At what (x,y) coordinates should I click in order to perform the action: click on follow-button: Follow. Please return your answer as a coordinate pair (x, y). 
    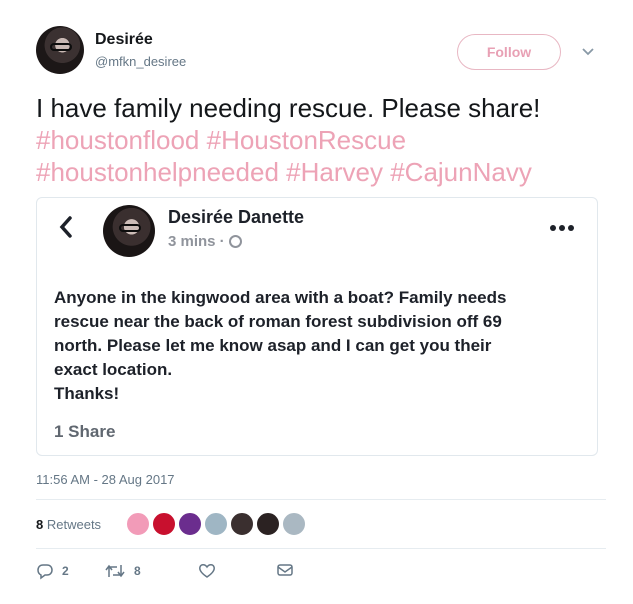
    Looking at the image, I should click on (509, 52).